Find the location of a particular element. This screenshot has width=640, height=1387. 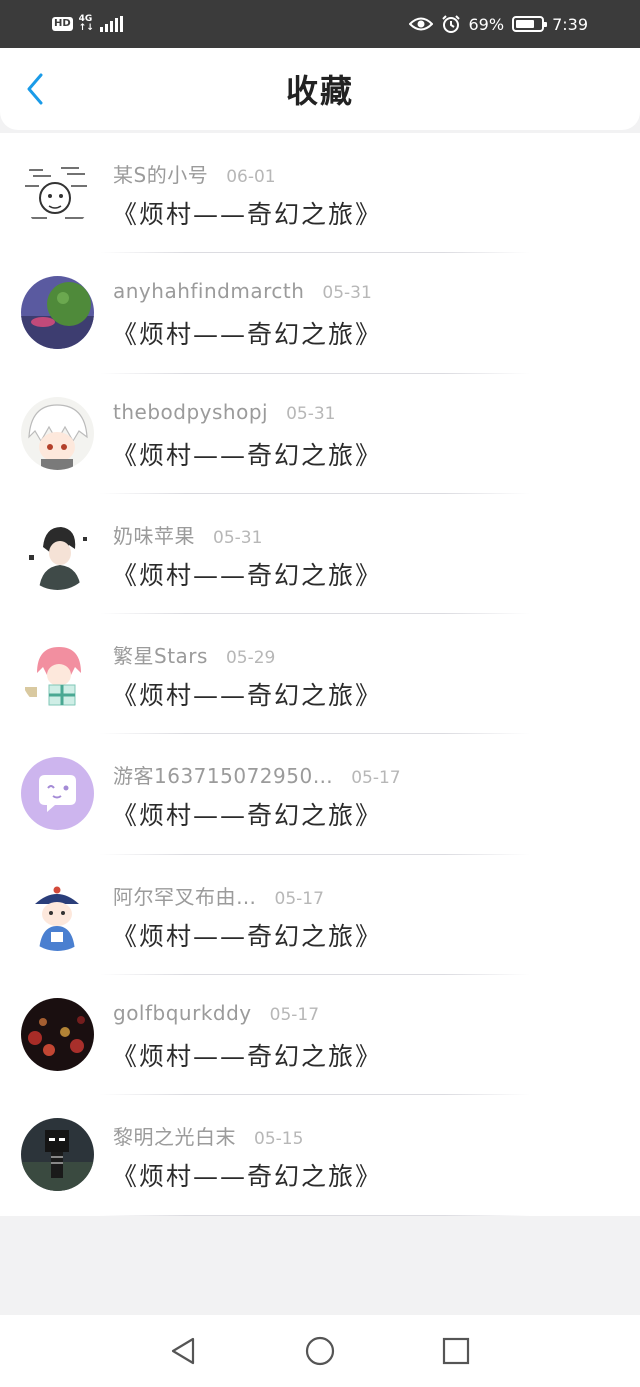

status-bar: HD 4G ↑↓ 69% 7:39 is located at coordinates (320, 24).